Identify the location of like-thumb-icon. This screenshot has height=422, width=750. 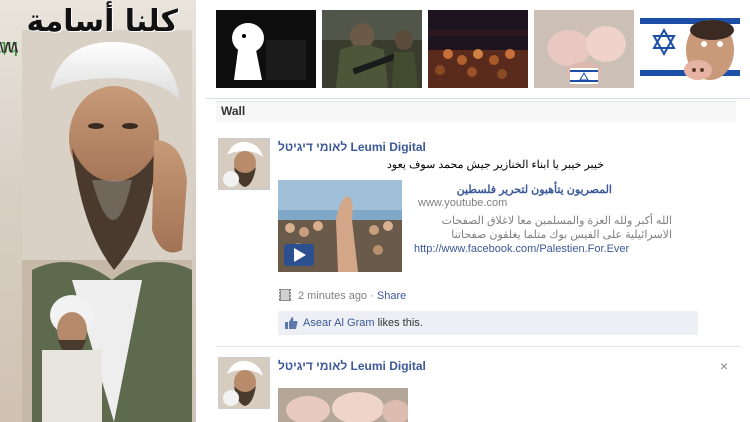
(291, 323).